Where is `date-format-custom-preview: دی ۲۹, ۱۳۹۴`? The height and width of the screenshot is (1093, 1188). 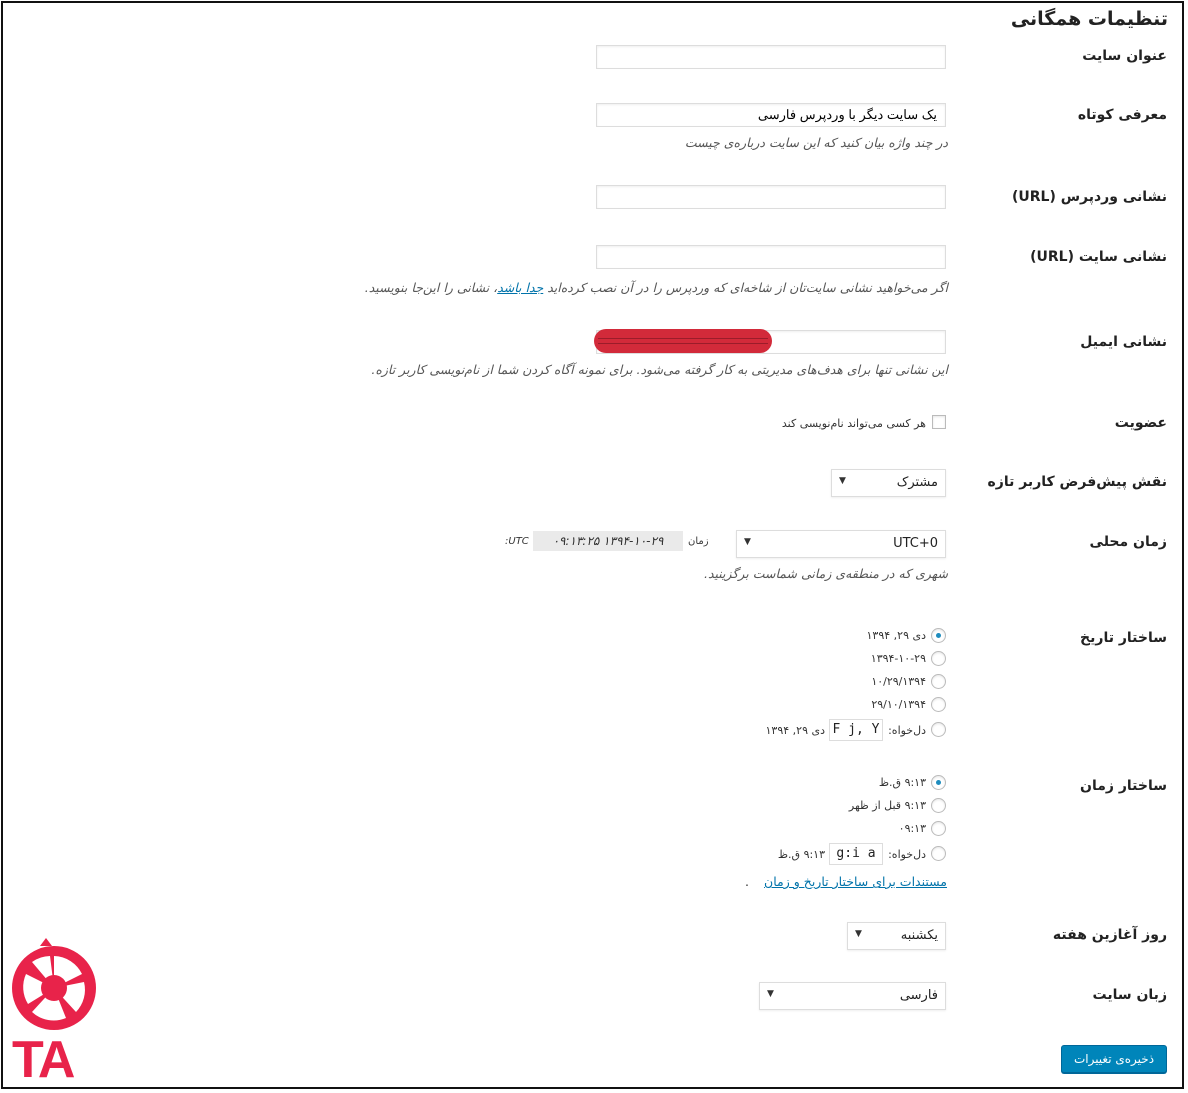
date-format-custom-preview: دی ۲۹, ۱۳۹۴ is located at coordinates (795, 730).